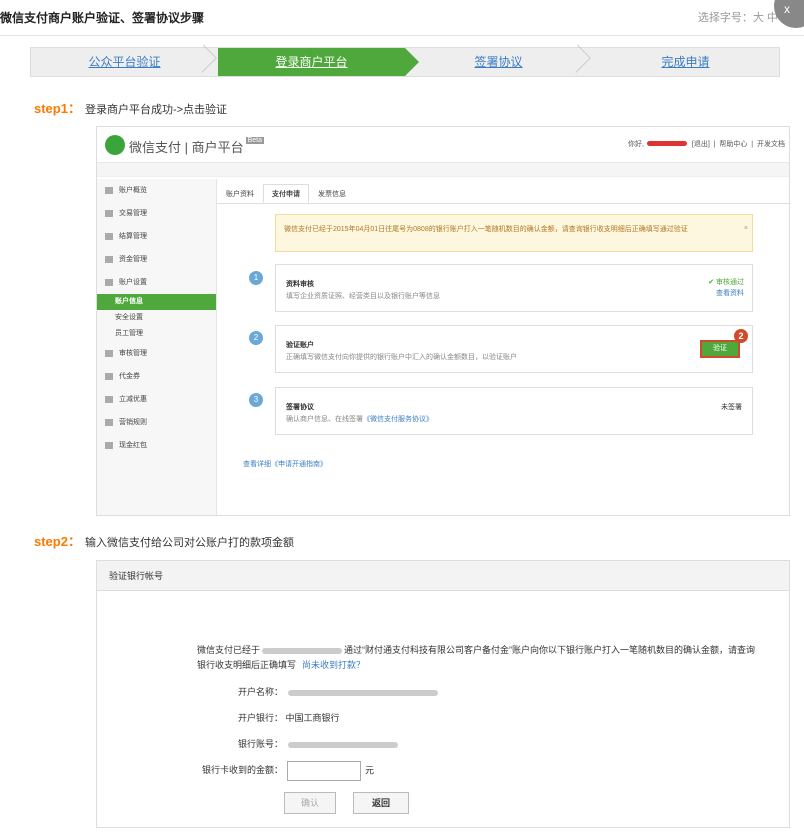  What do you see at coordinates (310, 803) in the screenshot?
I see `confirm-button: 确认` at bounding box center [310, 803].